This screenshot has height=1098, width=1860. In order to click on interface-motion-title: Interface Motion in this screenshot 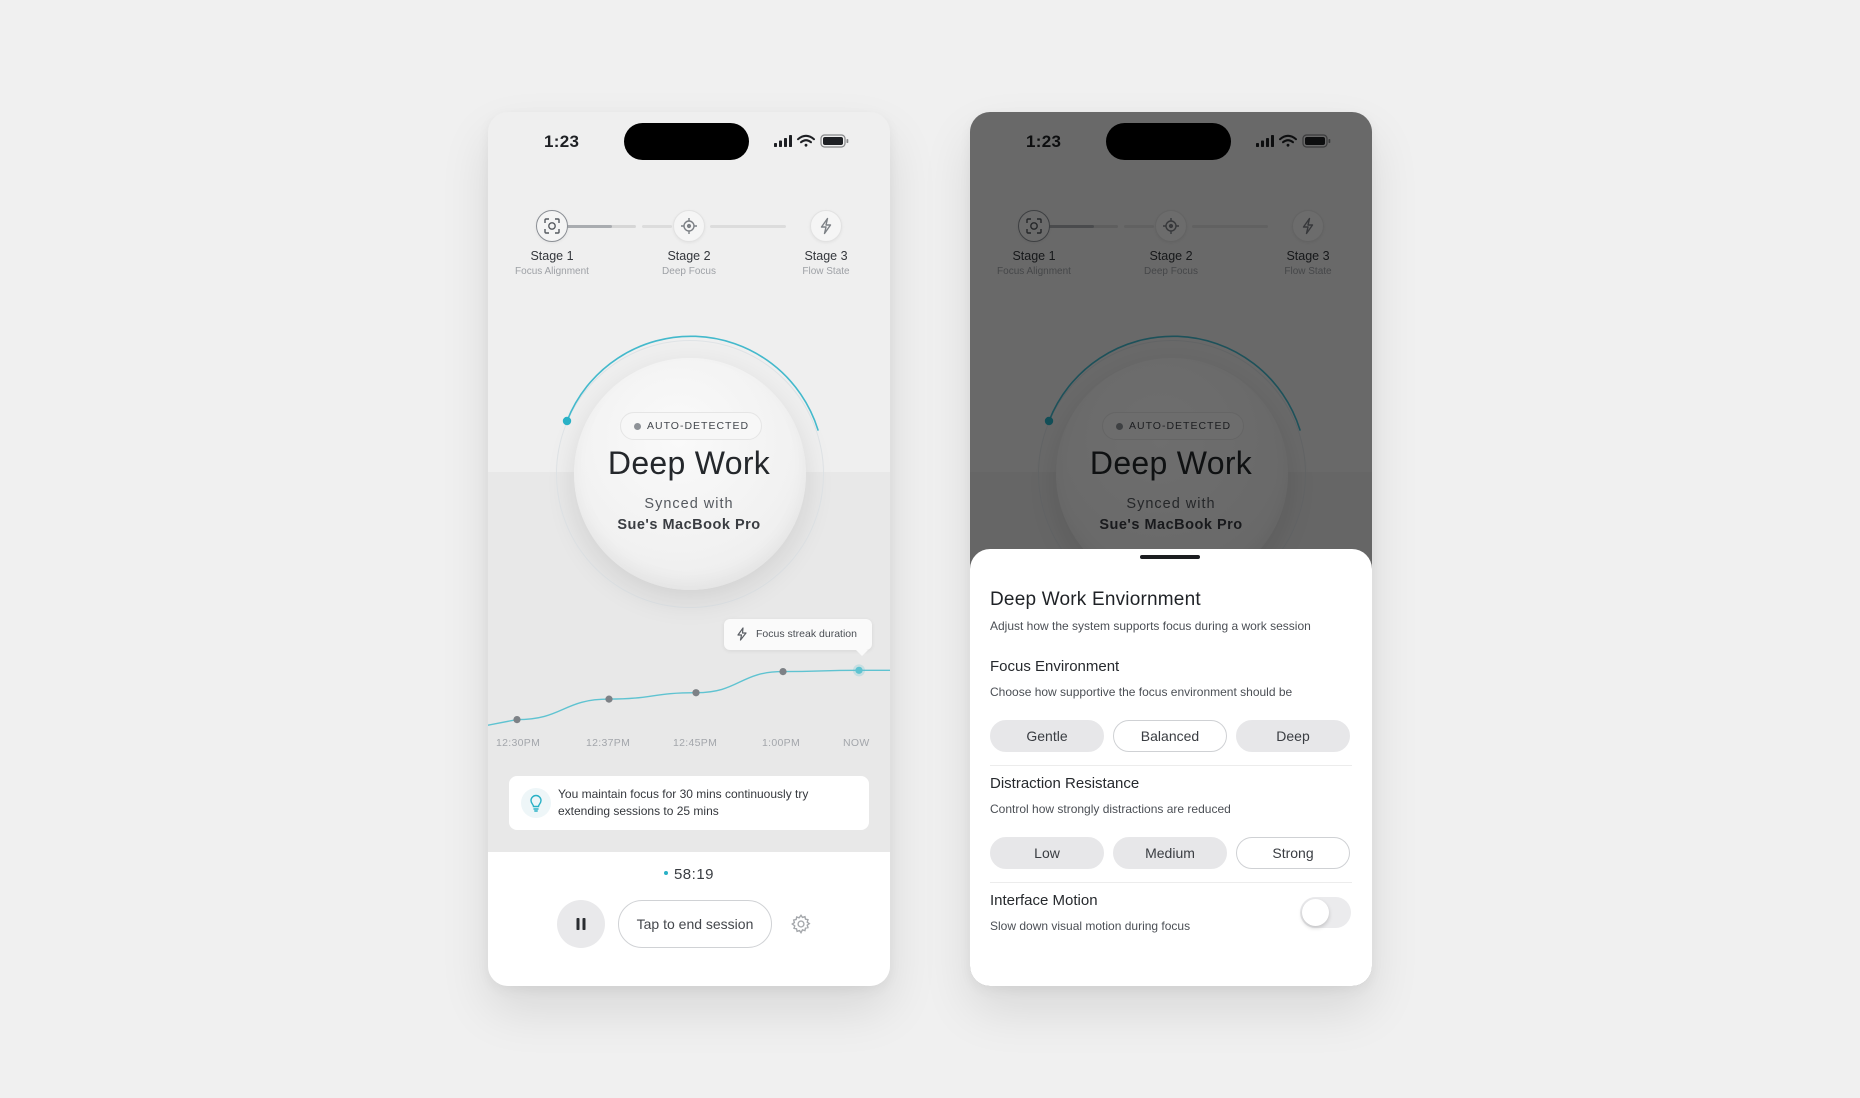, I will do `click(1044, 900)`.